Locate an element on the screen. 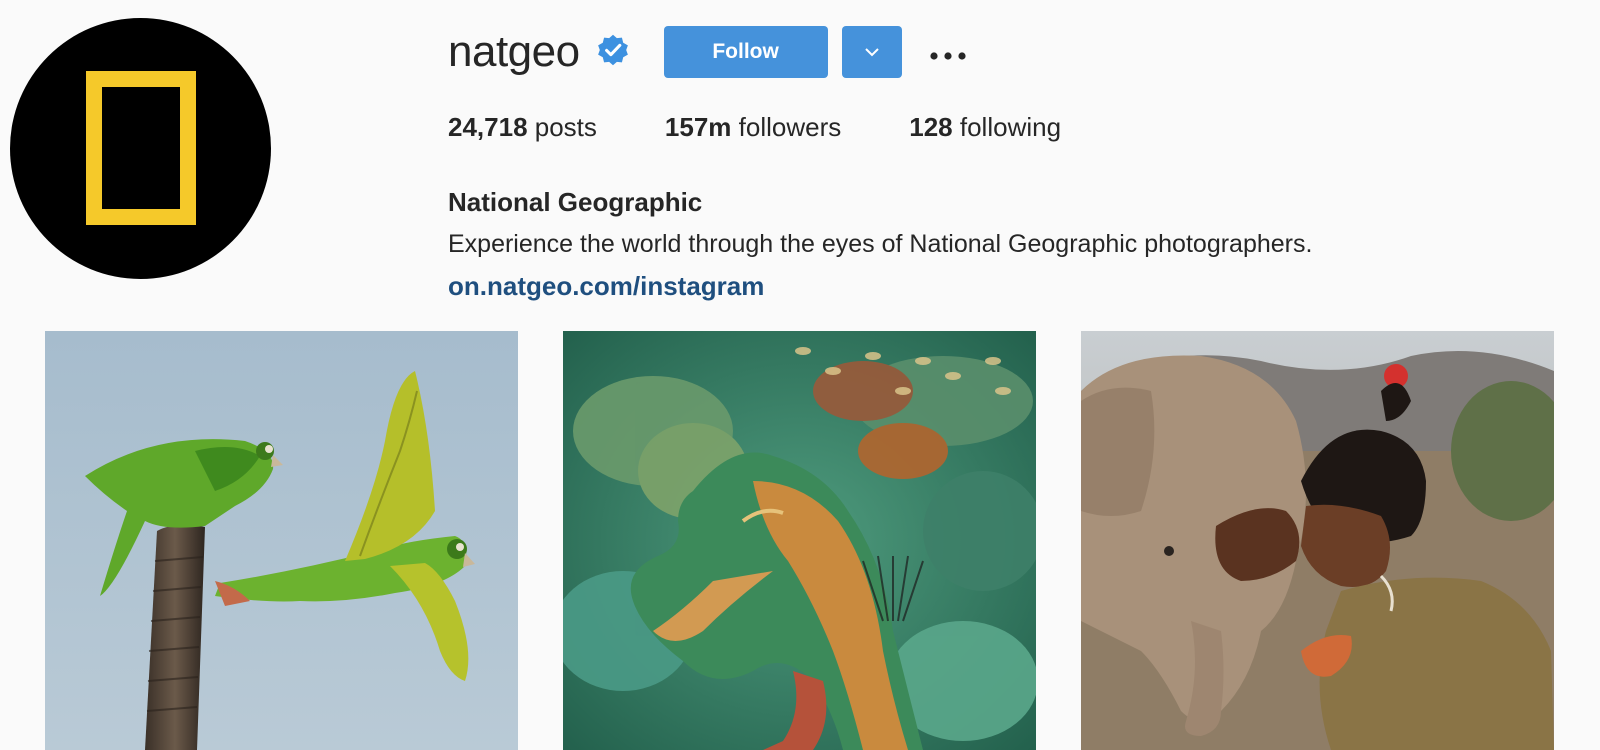 Image resolution: width=1600 pixels, height=750 pixels. username: natgeo is located at coordinates (514, 51).